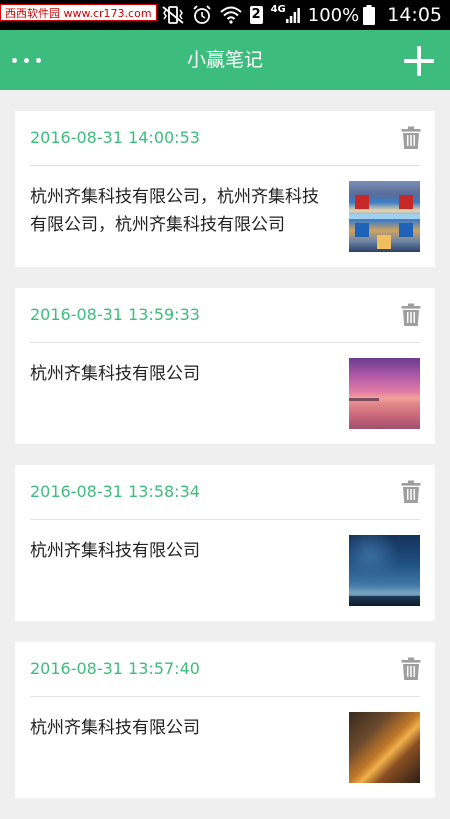  What do you see at coordinates (173, 15) in the screenshot?
I see `vibrate-icon` at bounding box center [173, 15].